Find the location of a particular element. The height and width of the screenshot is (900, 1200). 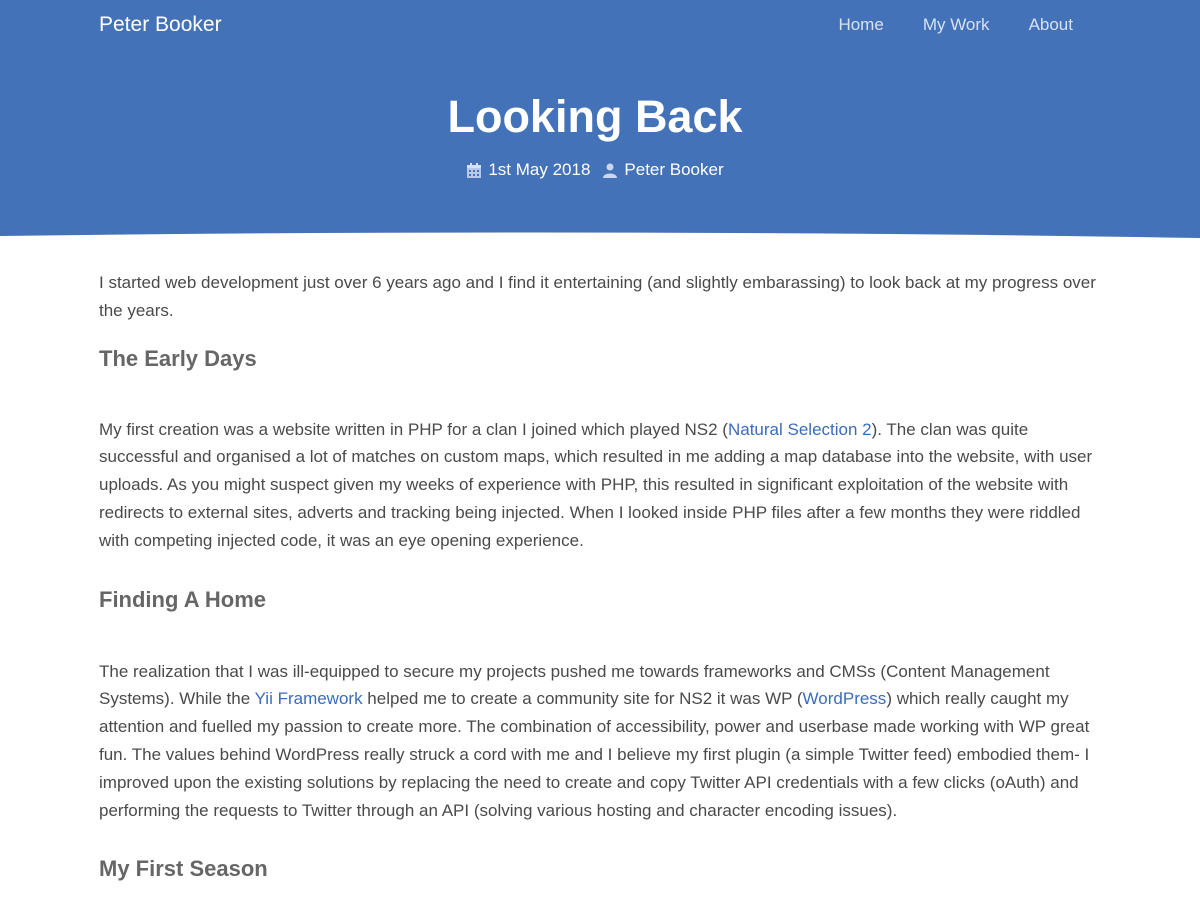

user-icon is located at coordinates (610, 170).